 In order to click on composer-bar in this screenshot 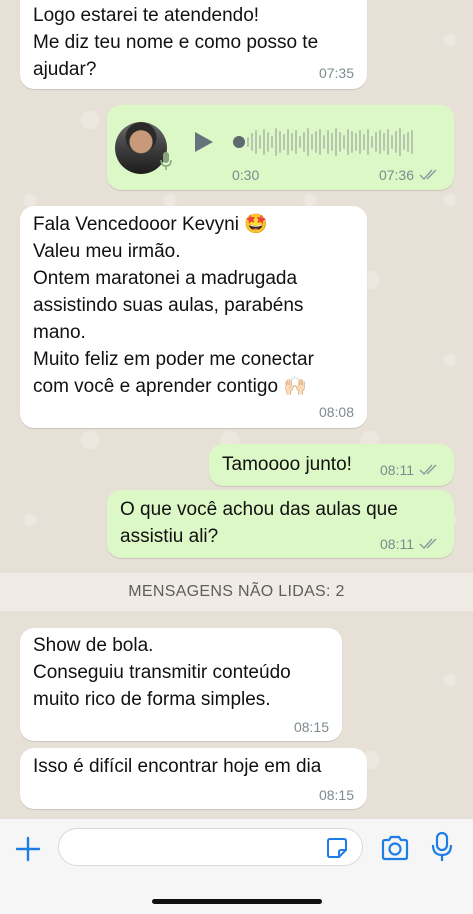, I will do `click(236, 866)`.